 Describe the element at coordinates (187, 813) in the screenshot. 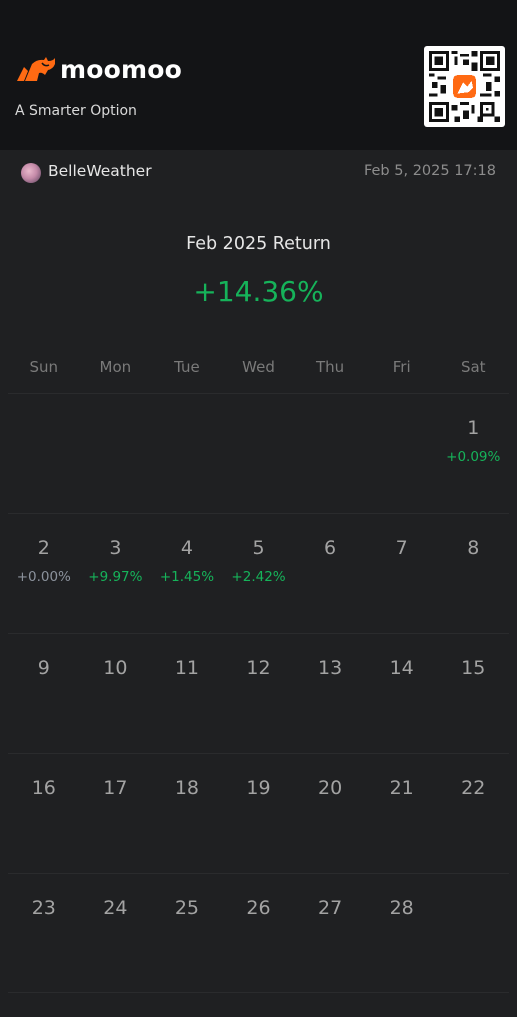

I see `calendar-day-cell: 18` at that location.